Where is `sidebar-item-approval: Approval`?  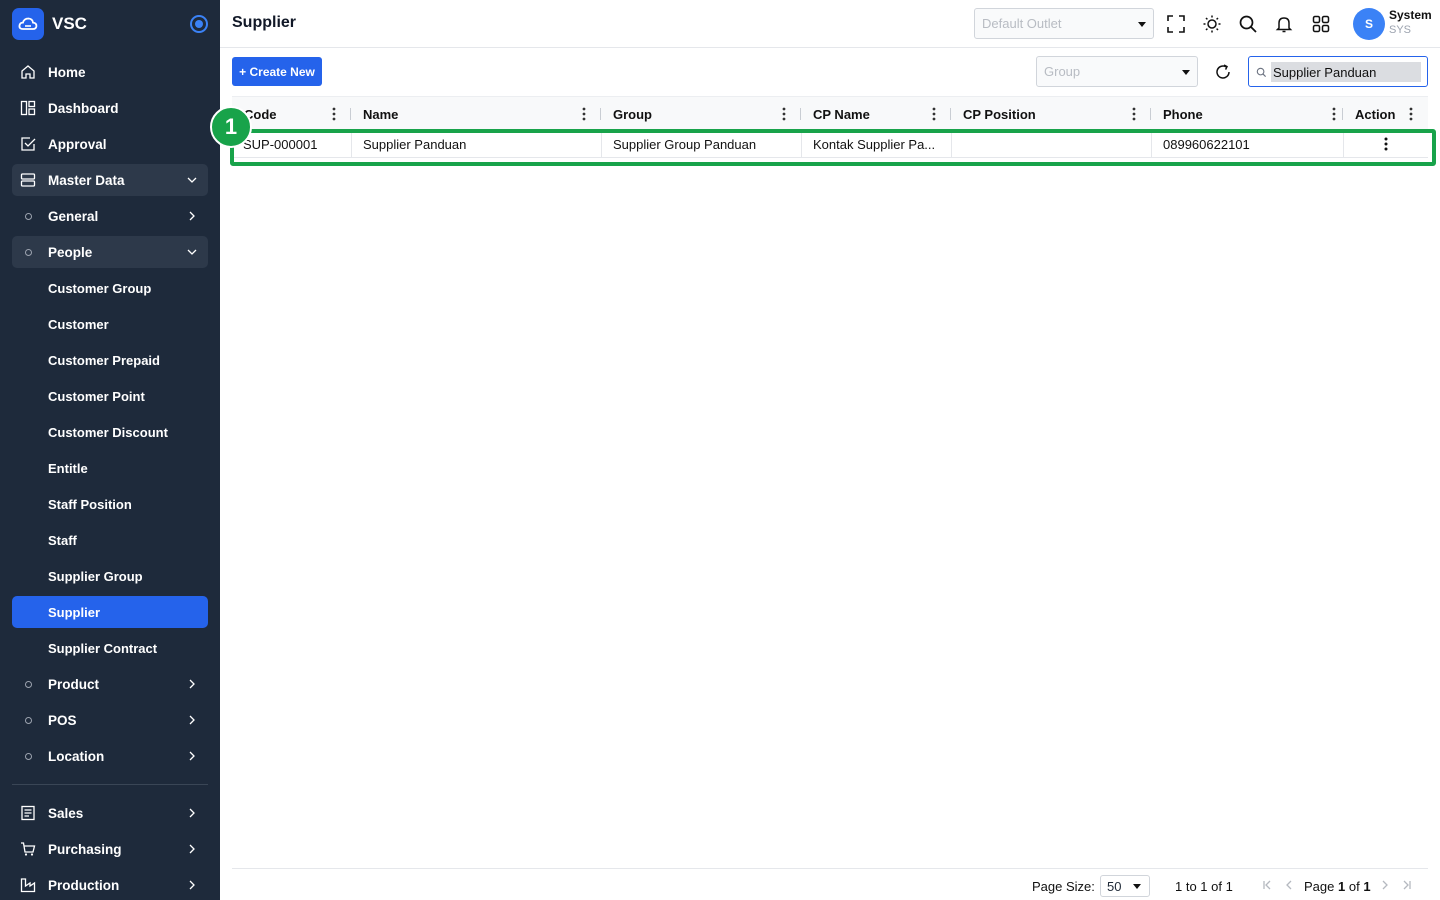
sidebar-item-approval: Approval is located at coordinates (110, 144).